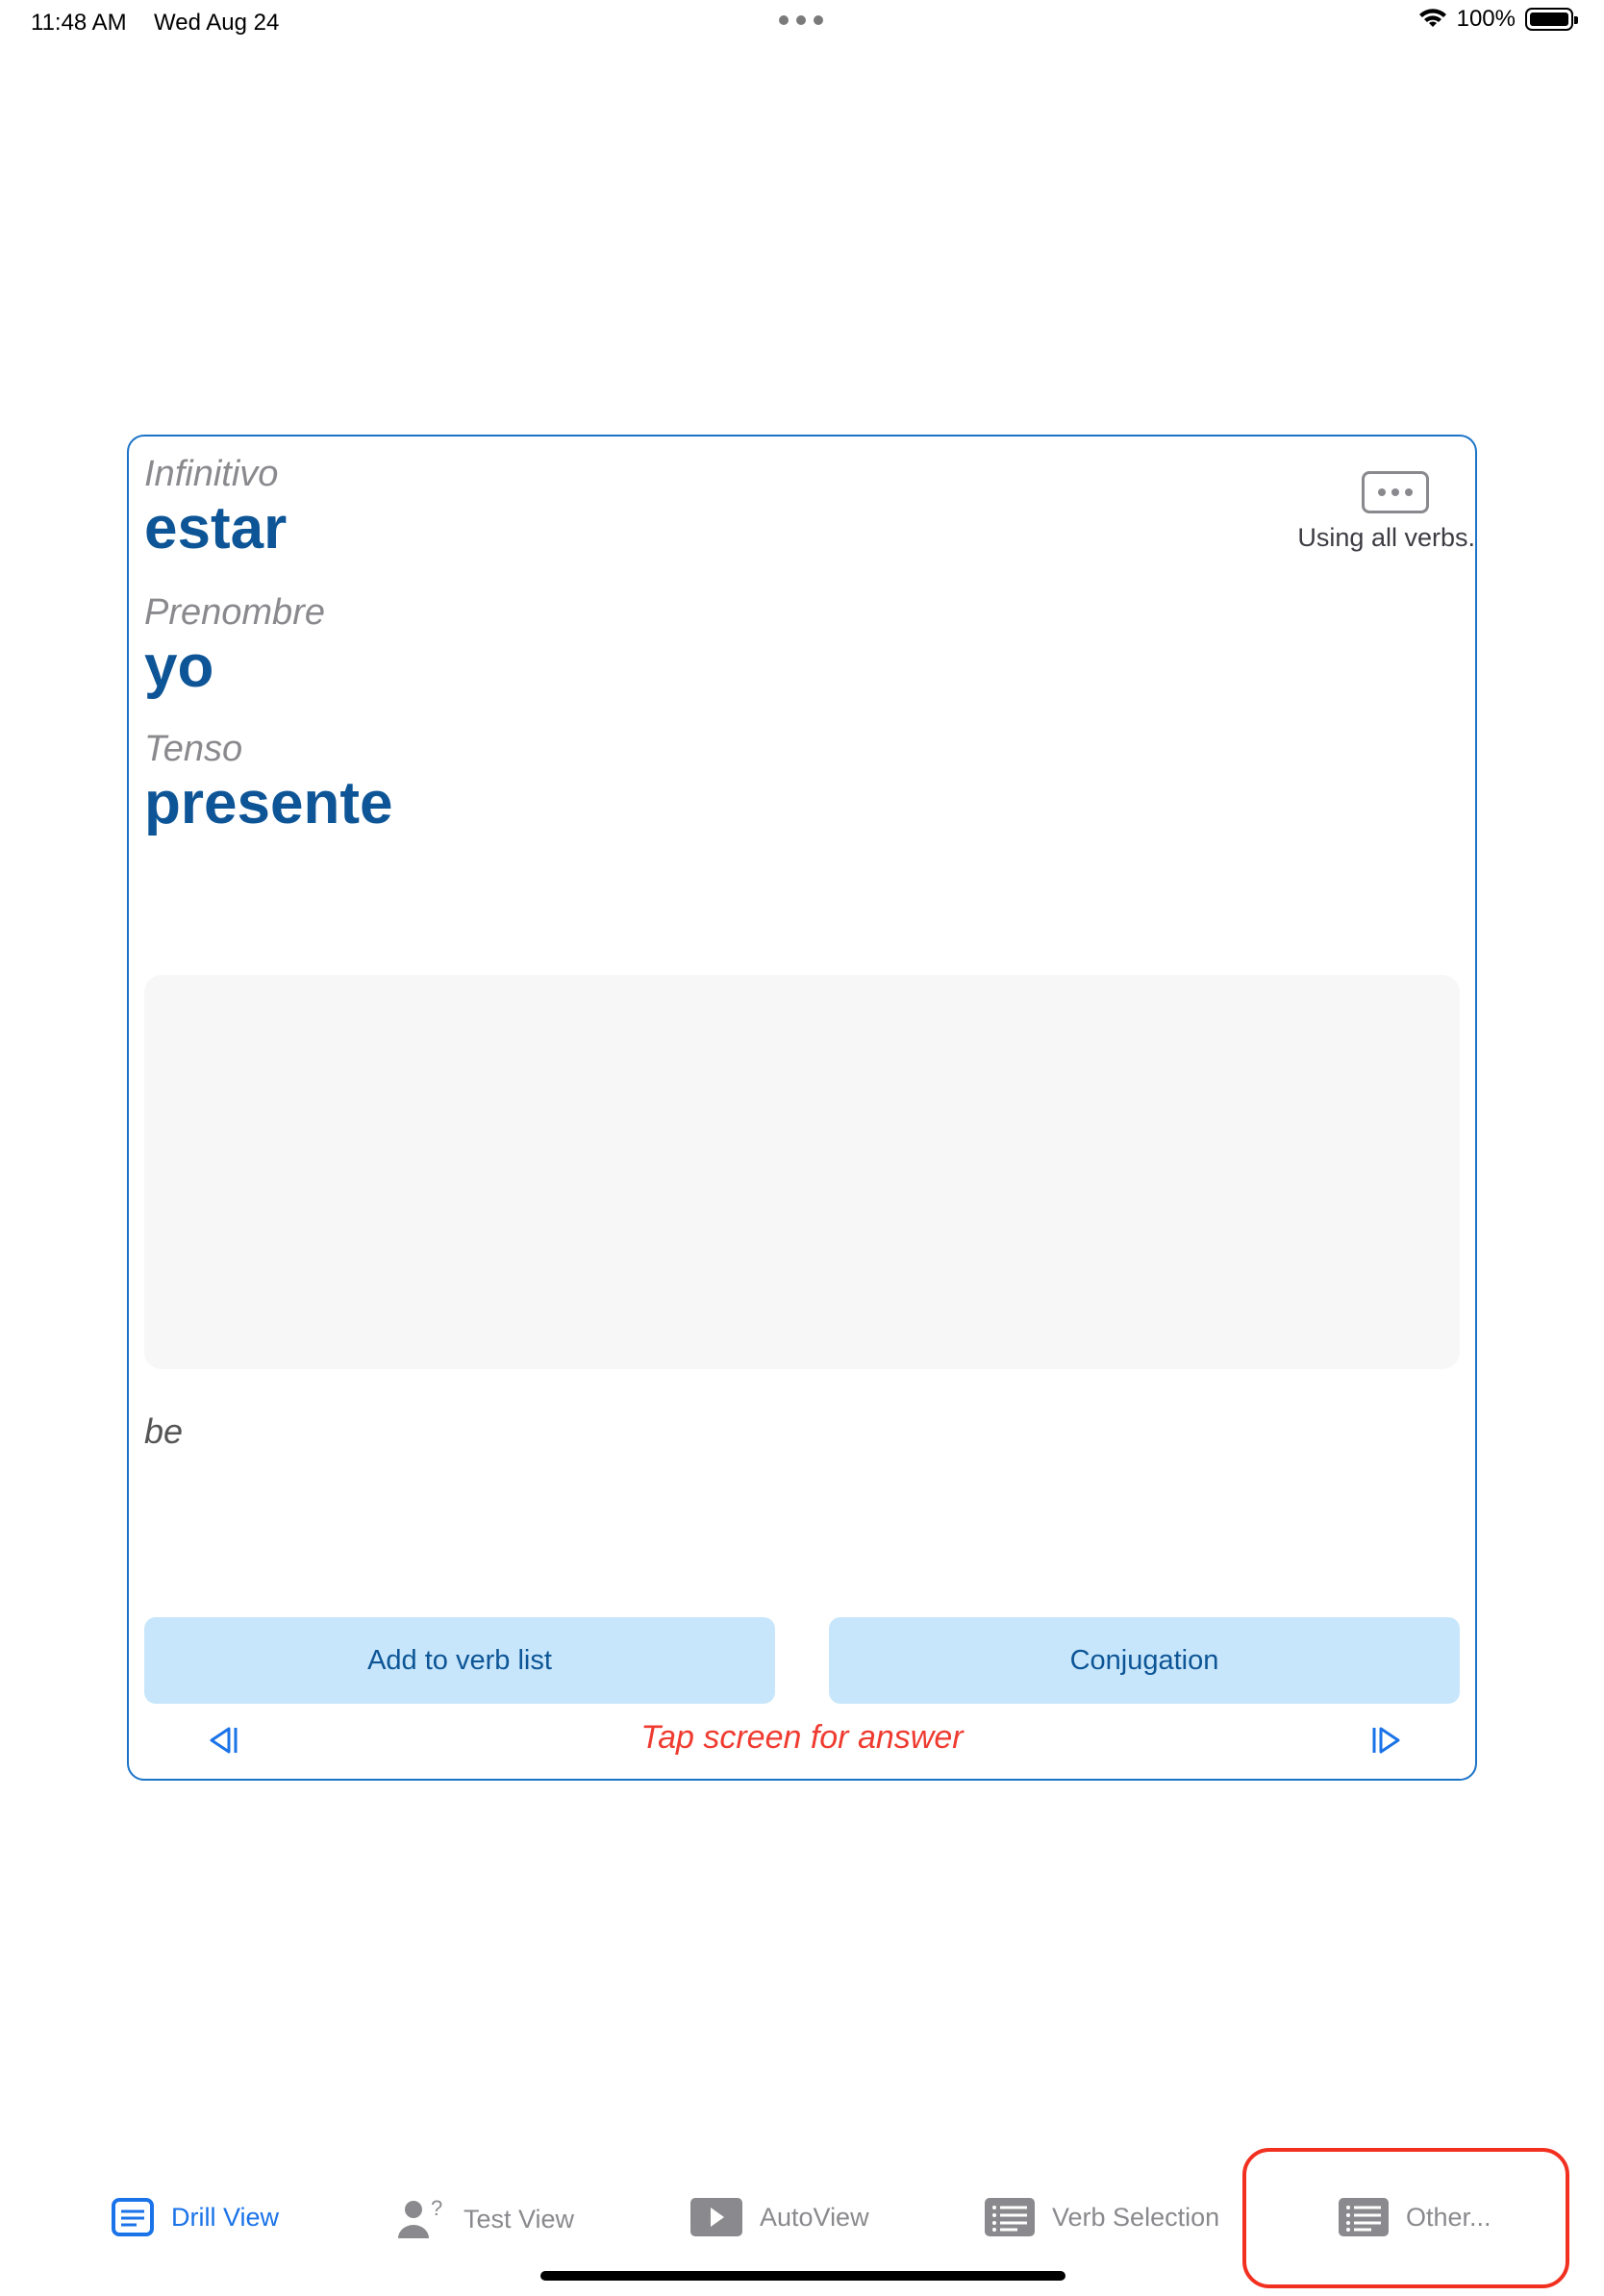 The image size is (1604, 2296). I want to click on tab-autoview: AutoView, so click(779, 2217).